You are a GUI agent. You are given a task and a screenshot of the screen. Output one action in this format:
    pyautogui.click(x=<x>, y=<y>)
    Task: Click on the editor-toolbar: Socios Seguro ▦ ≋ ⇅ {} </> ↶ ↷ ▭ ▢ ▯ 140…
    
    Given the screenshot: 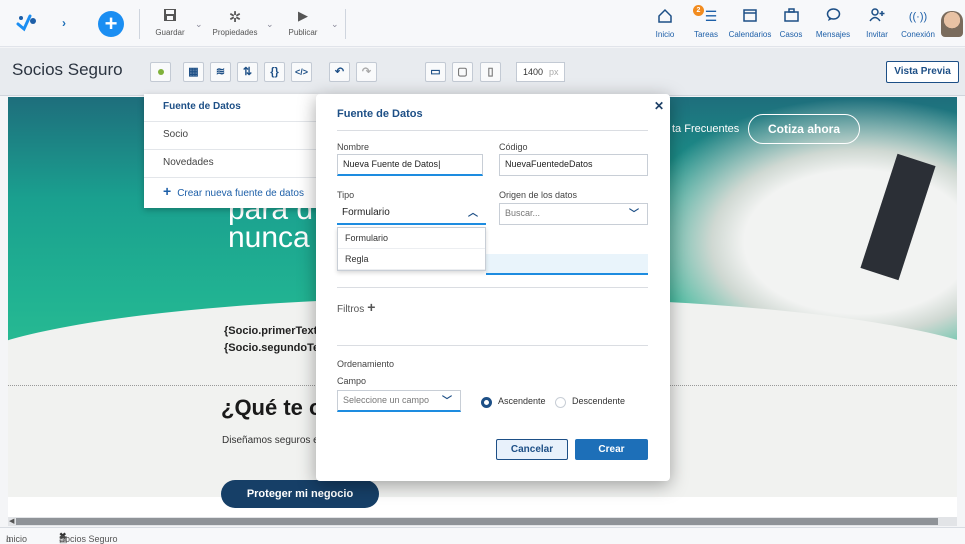 What is the action you would take?
    pyautogui.click(x=482, y=72)
    